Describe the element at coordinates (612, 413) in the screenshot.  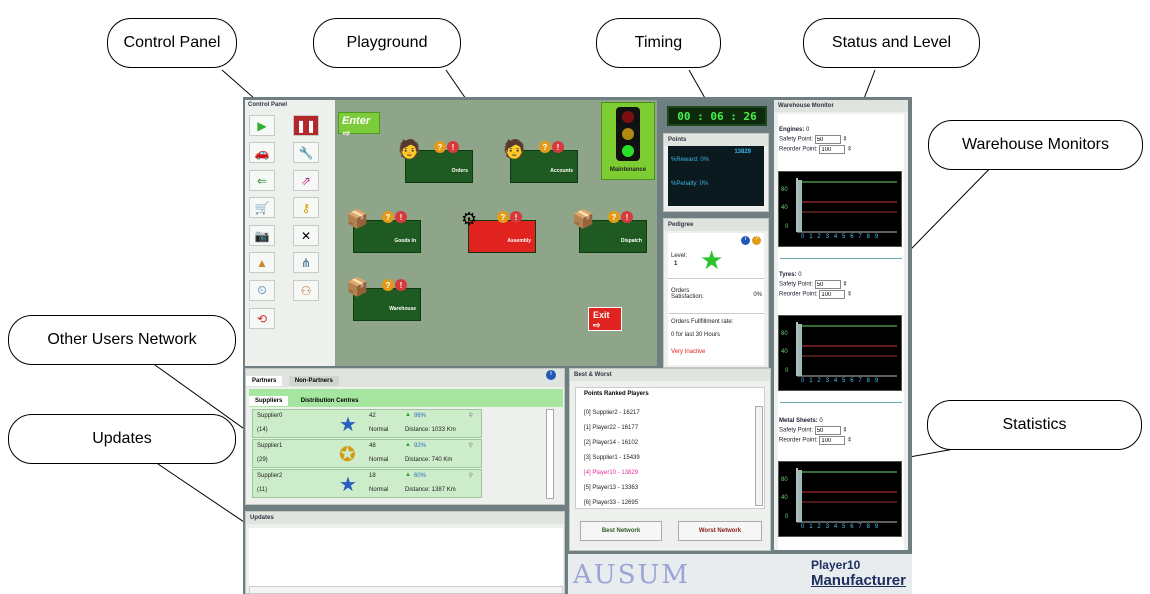
I see `list-item: [0] Supplier2 - 16217` at that location.